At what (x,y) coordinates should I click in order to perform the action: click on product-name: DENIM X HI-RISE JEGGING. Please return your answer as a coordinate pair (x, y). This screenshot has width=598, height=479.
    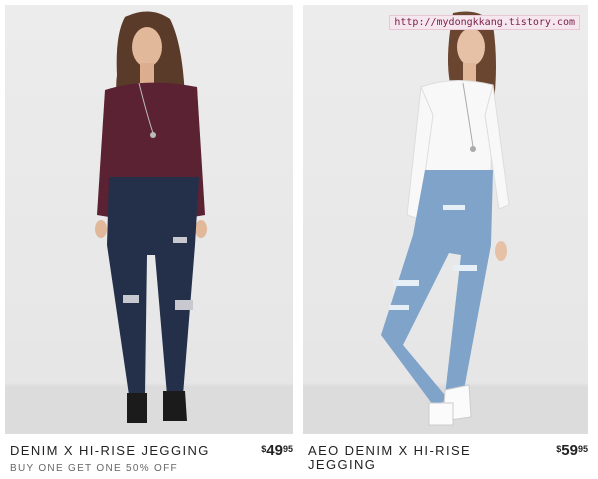
    Looking at the image, I should click on (110, 451).